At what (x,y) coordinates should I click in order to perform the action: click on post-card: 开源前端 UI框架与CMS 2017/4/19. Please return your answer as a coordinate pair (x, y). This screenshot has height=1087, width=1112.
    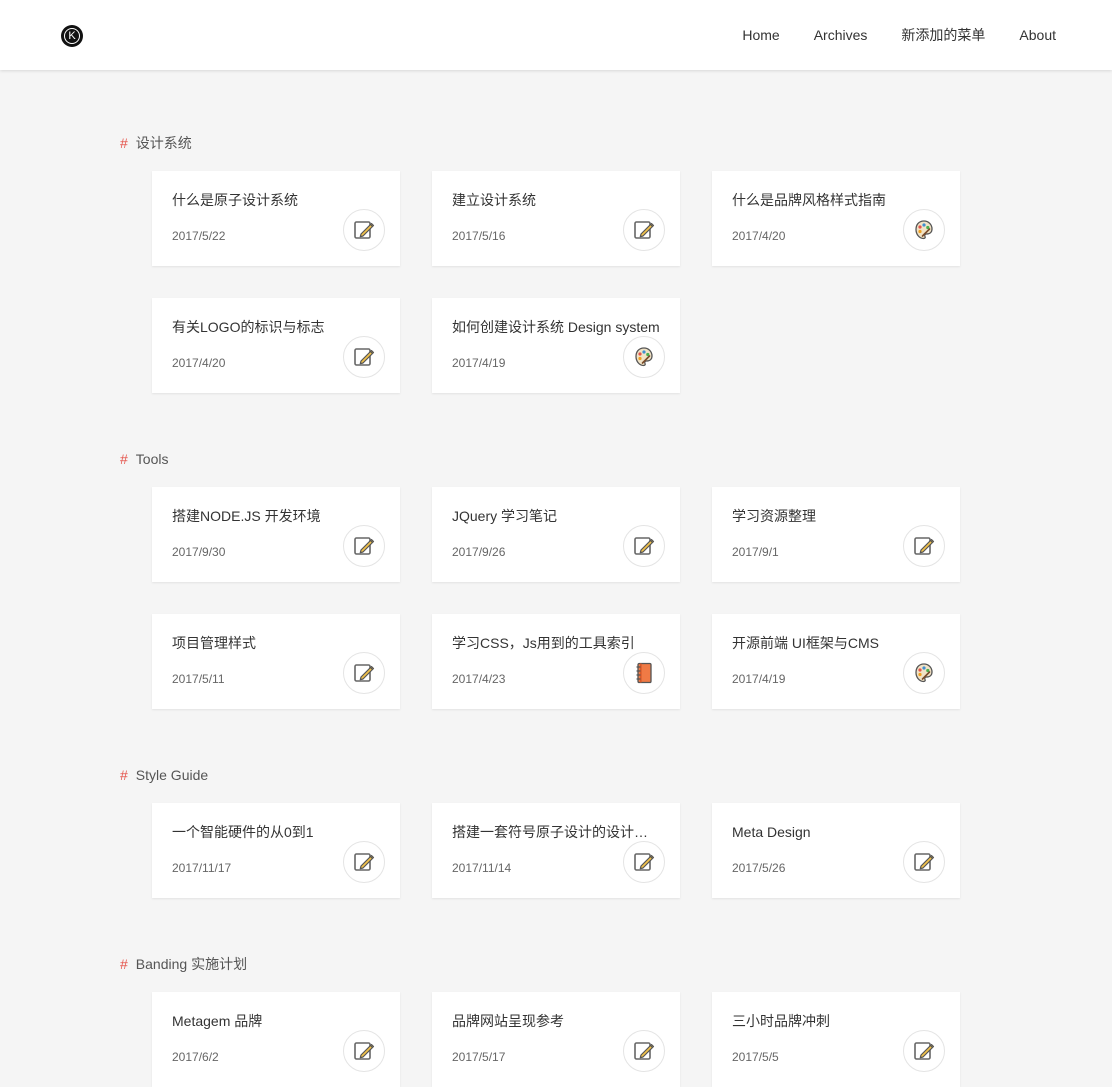
    Looking at the image, I should click on (836, 661).